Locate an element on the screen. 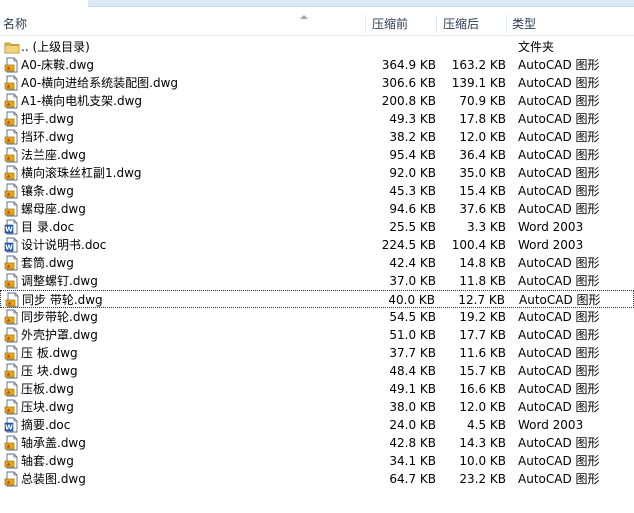 The image size is (634, 513). header-type: 类型 is located at coordinates (524, 24).